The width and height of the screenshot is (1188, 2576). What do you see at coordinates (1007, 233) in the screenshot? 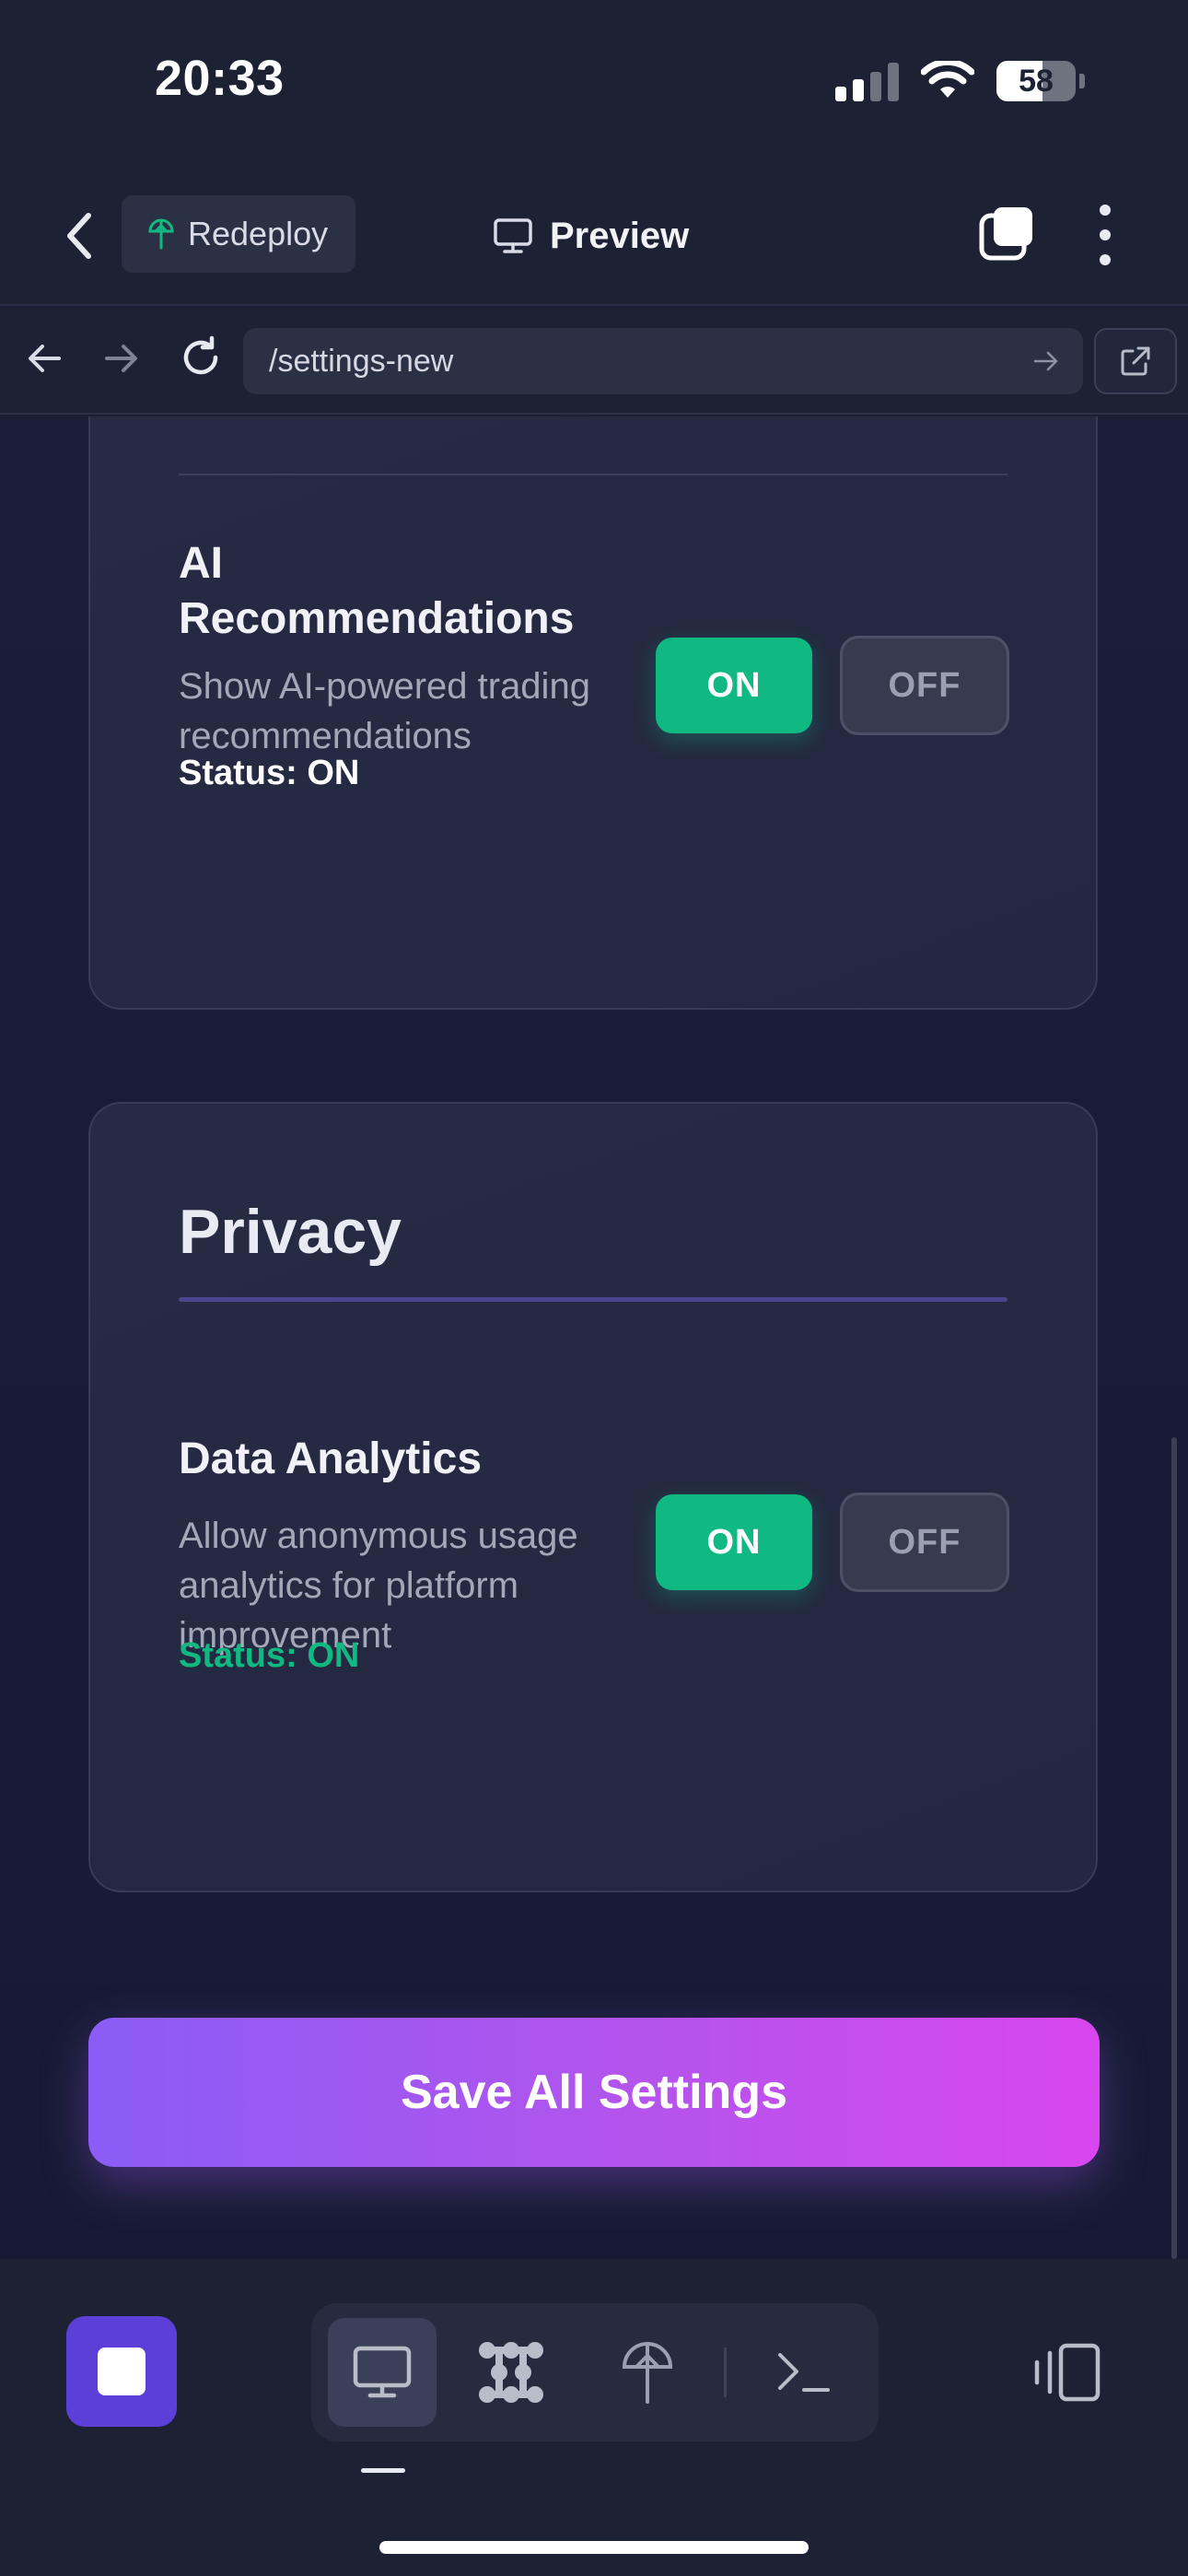
I see `tabs-icon` at bounding box center [1007, 233].